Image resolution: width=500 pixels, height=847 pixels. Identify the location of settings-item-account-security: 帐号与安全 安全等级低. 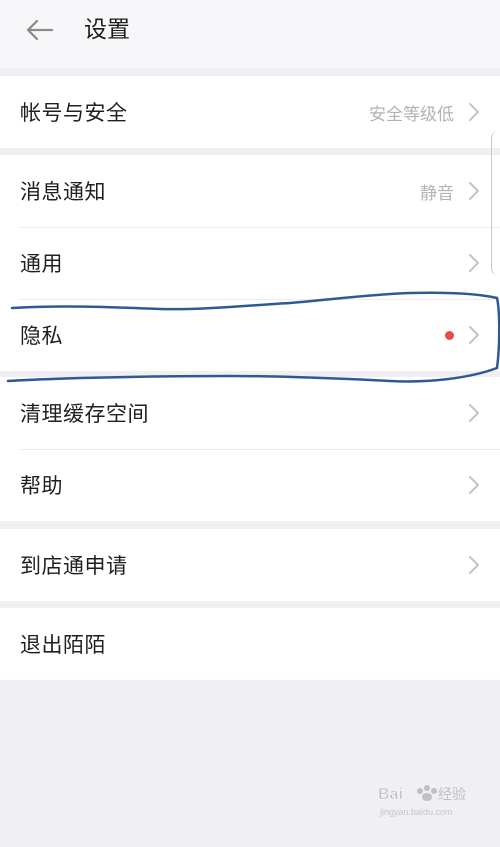
(250, 112).